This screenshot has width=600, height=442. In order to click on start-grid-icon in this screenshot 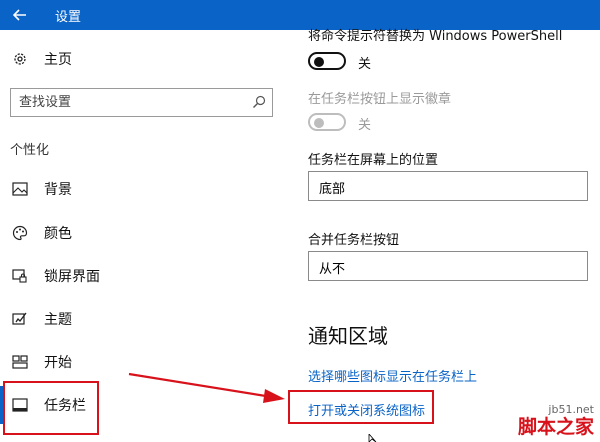, I will do `click(20, 362)`.